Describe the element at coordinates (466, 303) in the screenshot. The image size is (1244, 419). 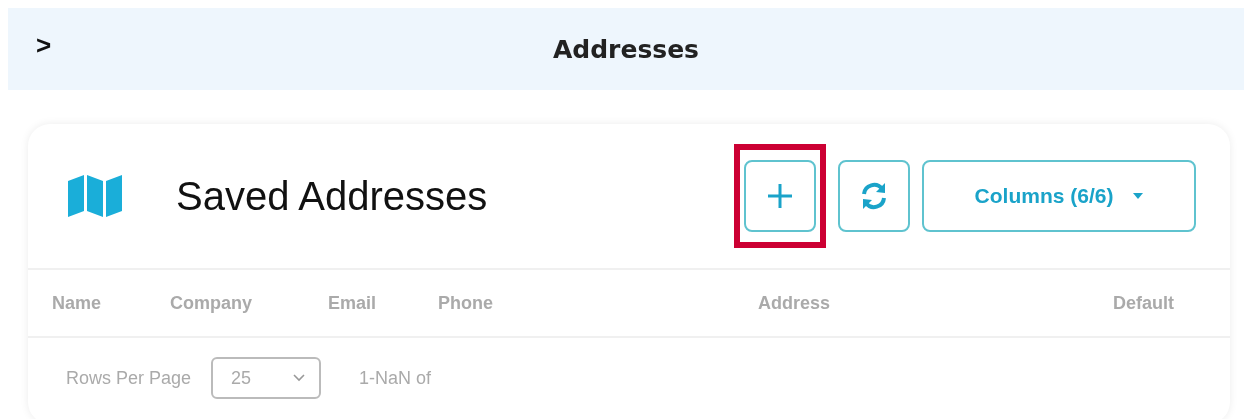
I see `column-header: Phone` at that location.